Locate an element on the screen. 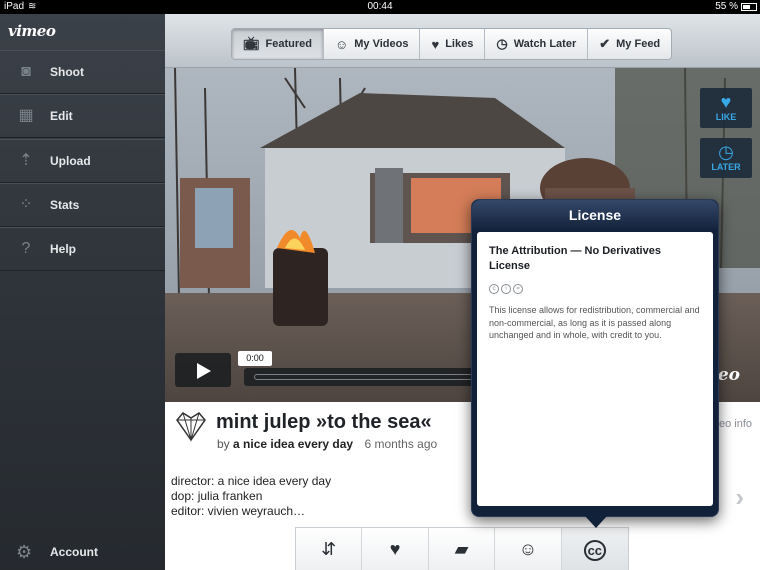 The height and width of the screenshot is (570, 760). sidebar-item-shoot: ◙ Shoot is located at coordinates (82, 72).